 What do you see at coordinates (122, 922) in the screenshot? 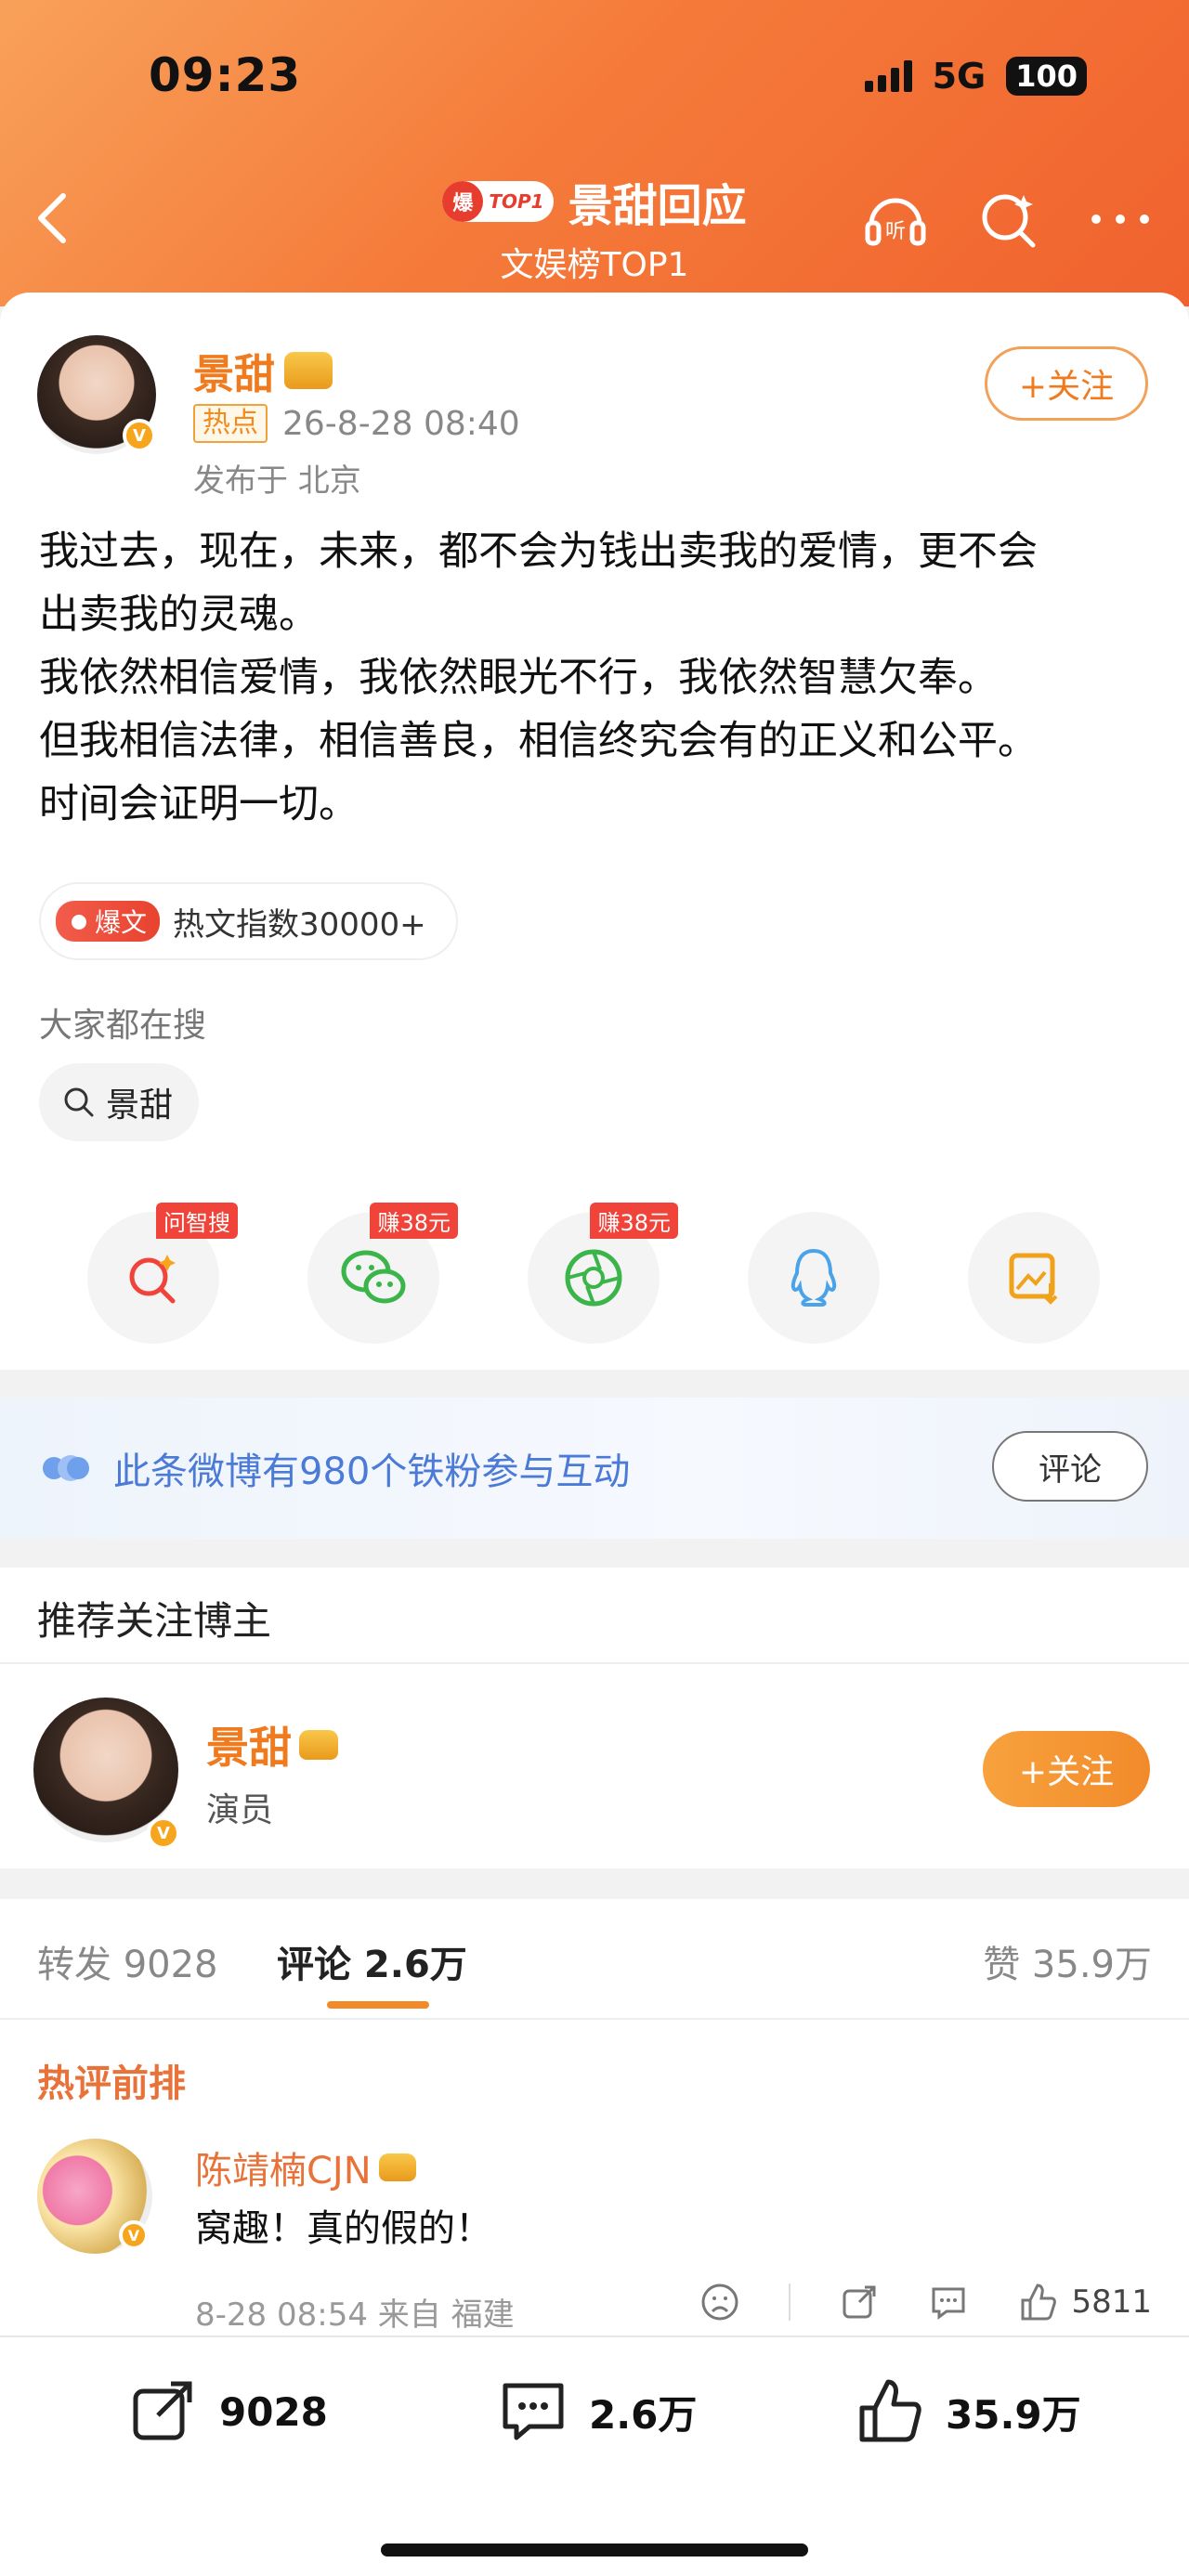
I see `hot-badge-label: 爆文` at bounding box center [122, 922].